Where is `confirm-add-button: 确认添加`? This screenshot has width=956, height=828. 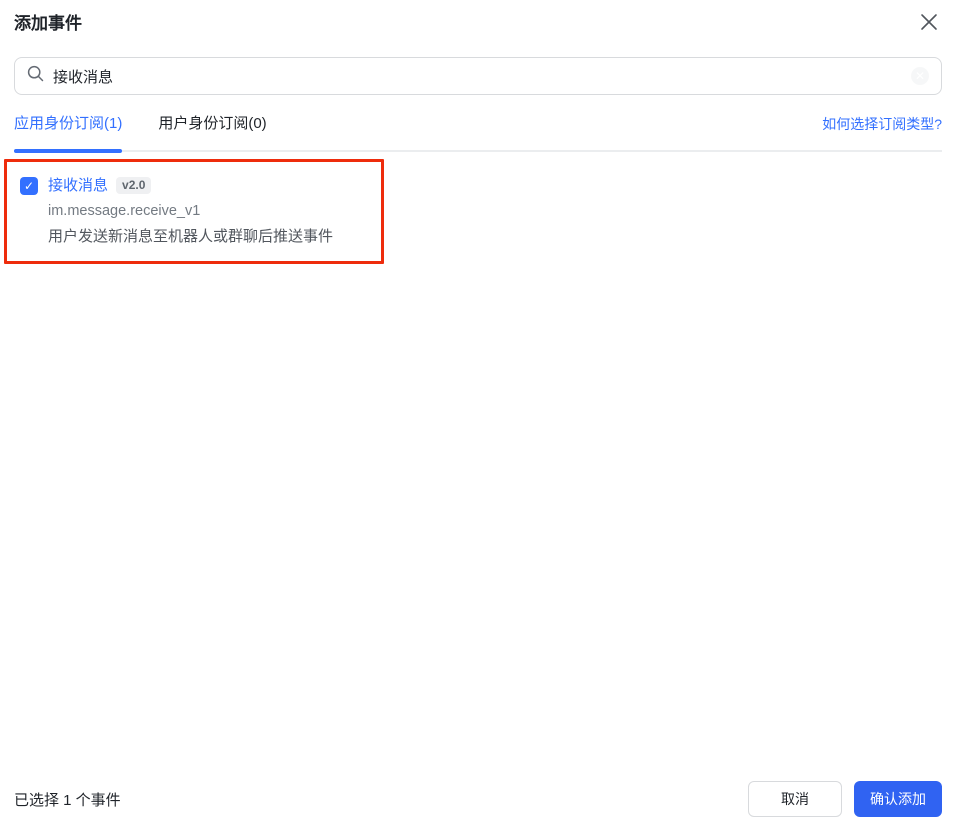 confirm-add-button: 确认添加 is located at coordinates (898, 799).